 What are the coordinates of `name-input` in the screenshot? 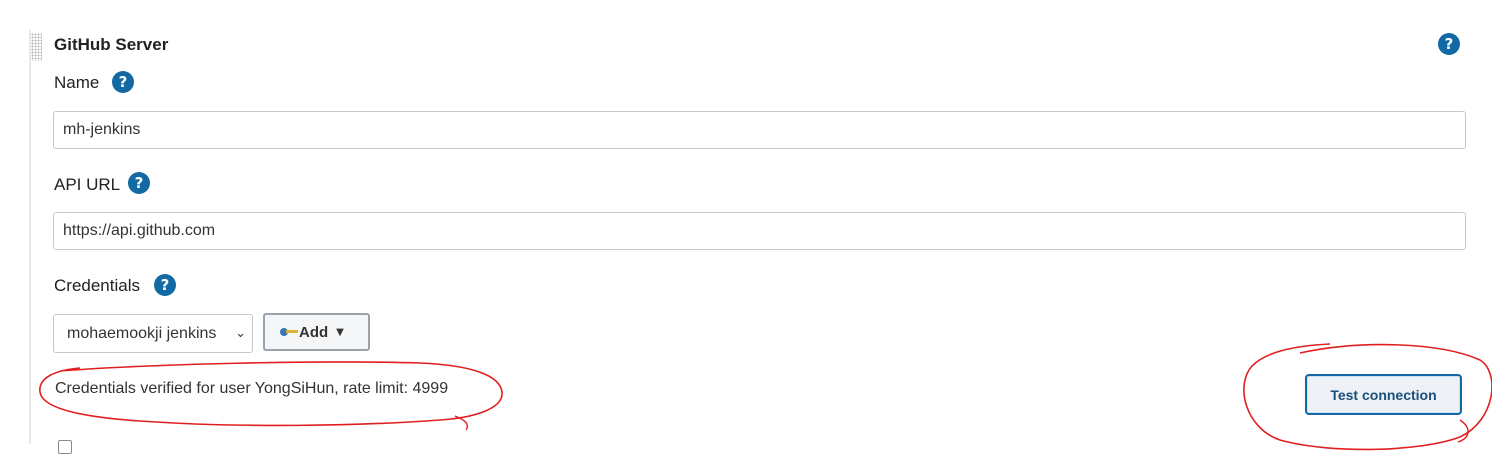 It's located at (759, 130).